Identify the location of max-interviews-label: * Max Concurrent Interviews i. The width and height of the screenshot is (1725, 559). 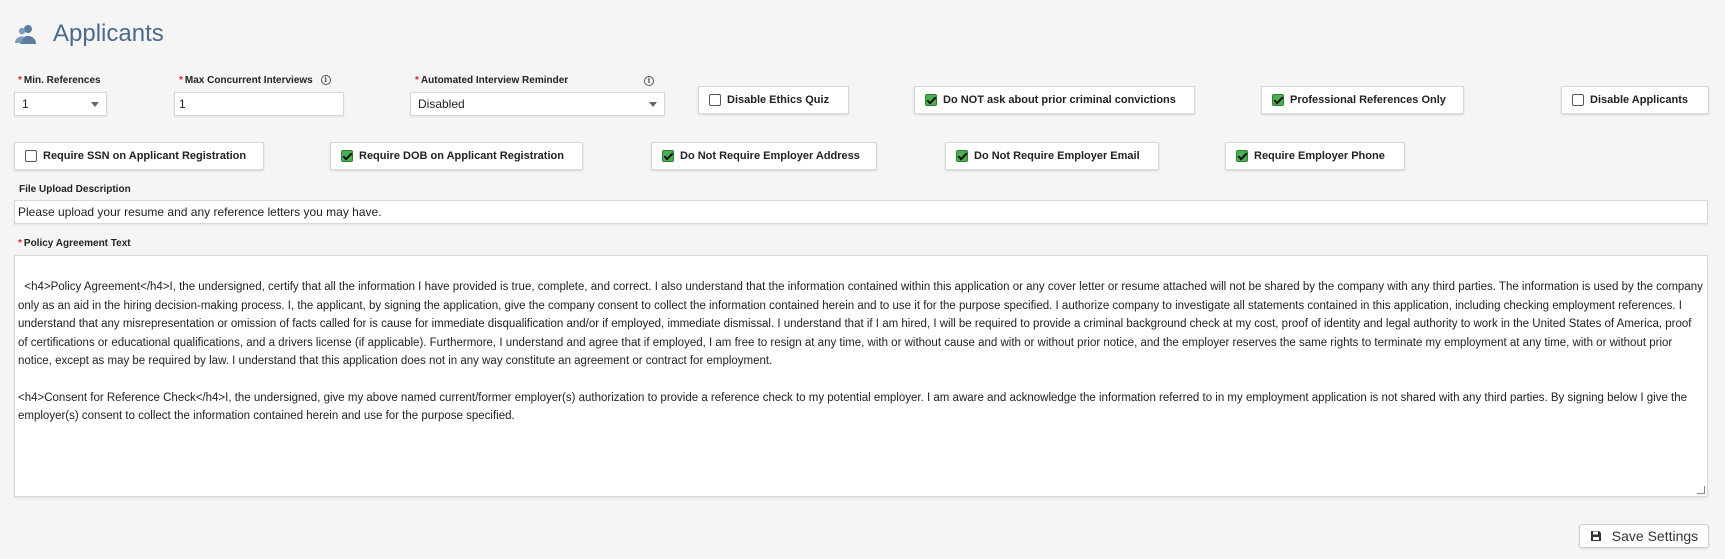
(255, 80).